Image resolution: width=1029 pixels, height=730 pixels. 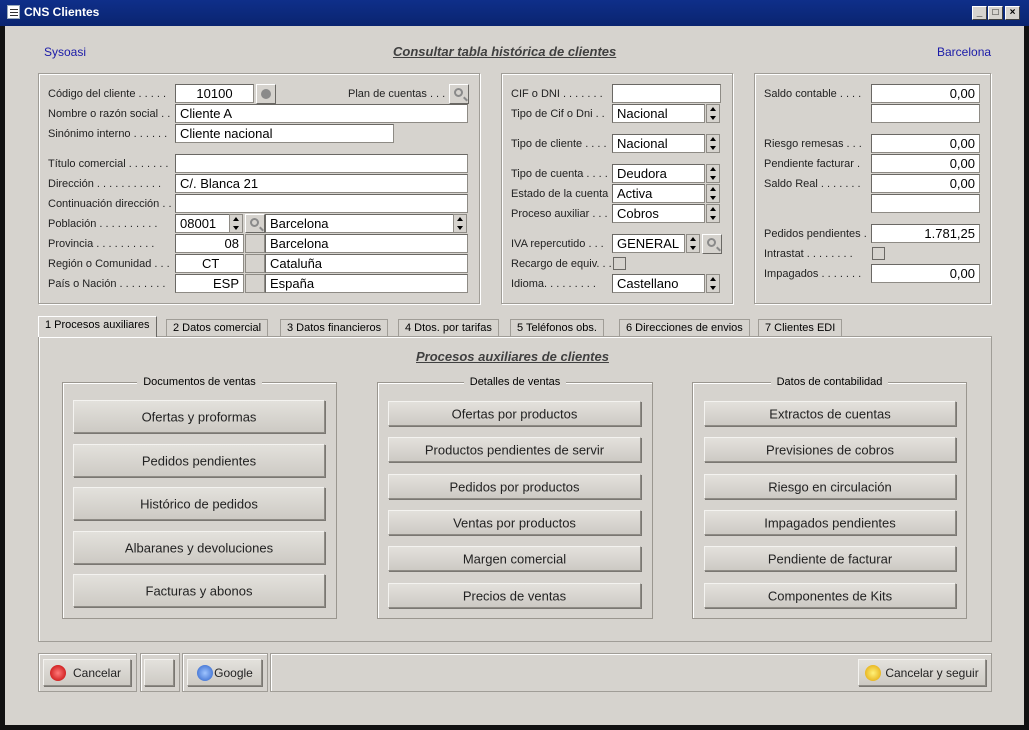 I want to click on search-icon, so click(x=458, y=92).